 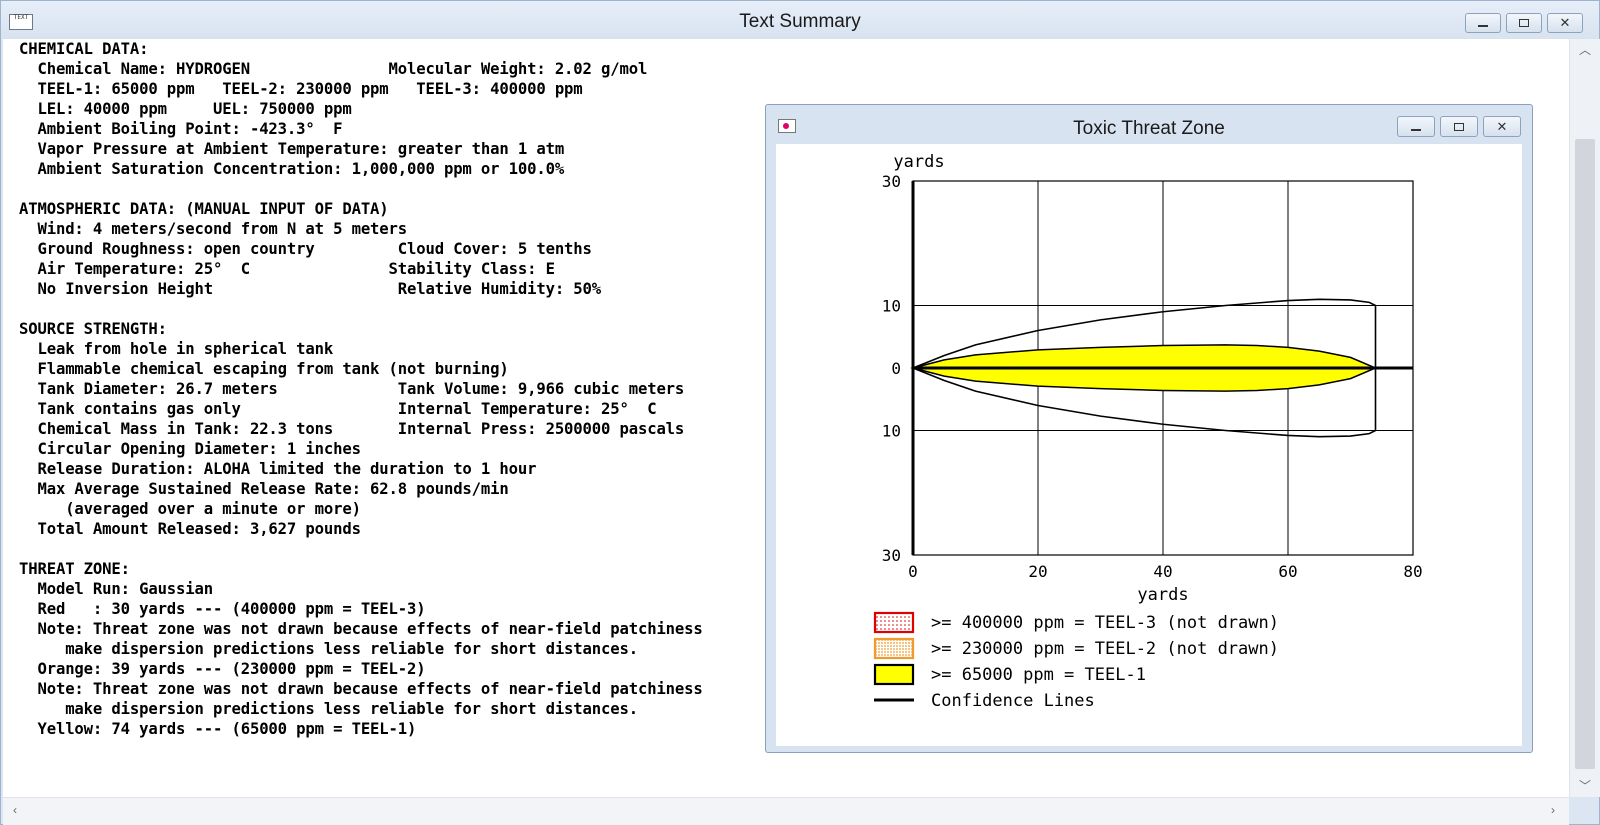 I want to click on close-button: ✕, so click(x=1565, y=23).